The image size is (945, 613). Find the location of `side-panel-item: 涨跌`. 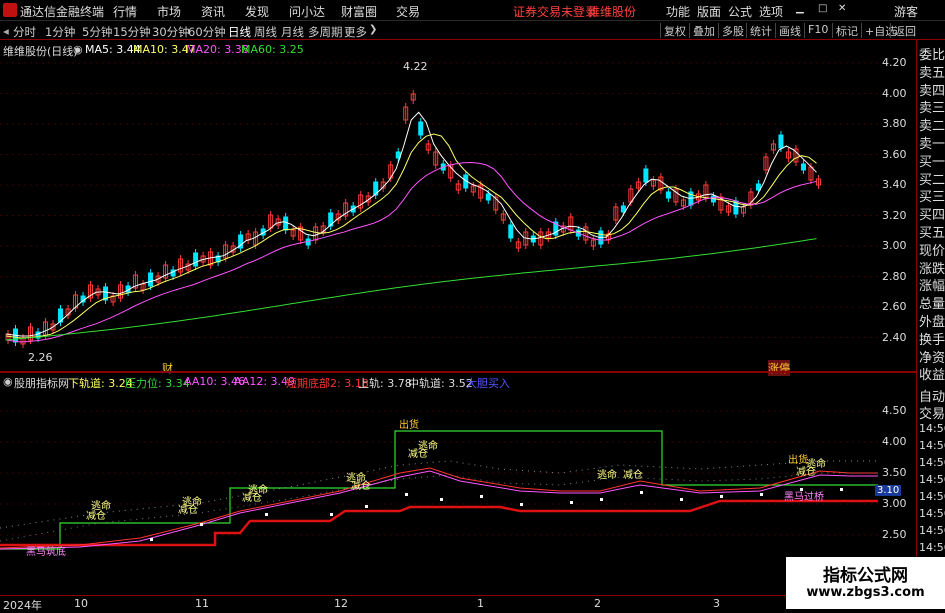

side-panel-item: 涨跌 is located at coordinates (932, 267).